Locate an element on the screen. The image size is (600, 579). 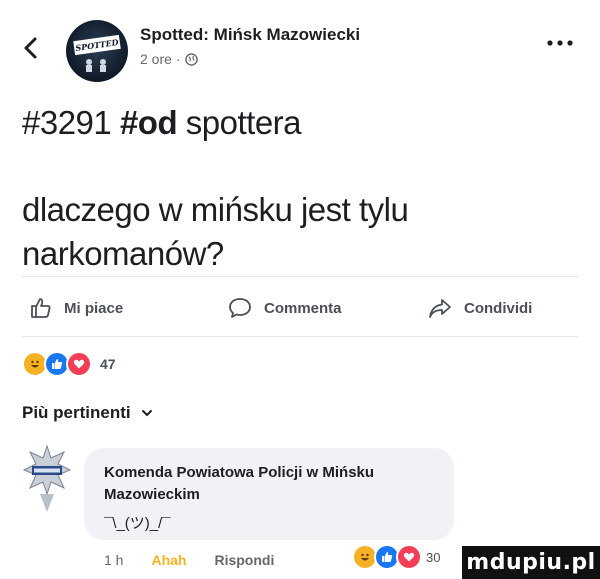
comment-label: Commenta is located at coordinates (303, 308).